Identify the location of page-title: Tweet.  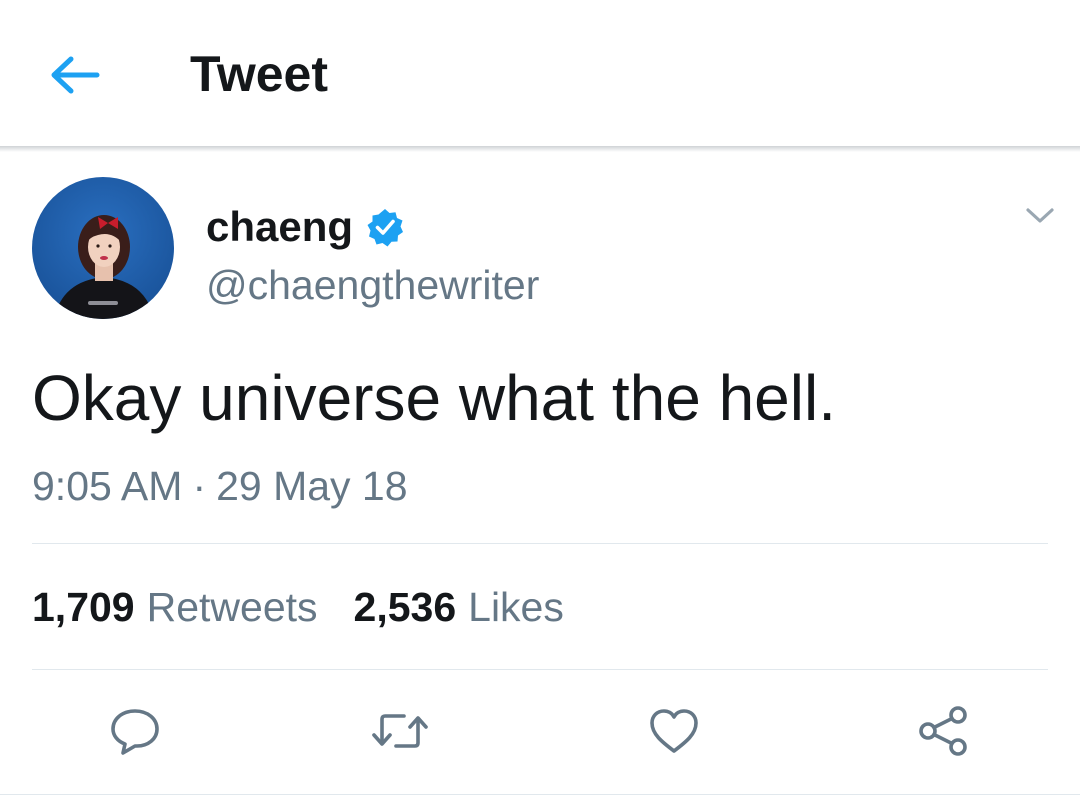
(259, 74).